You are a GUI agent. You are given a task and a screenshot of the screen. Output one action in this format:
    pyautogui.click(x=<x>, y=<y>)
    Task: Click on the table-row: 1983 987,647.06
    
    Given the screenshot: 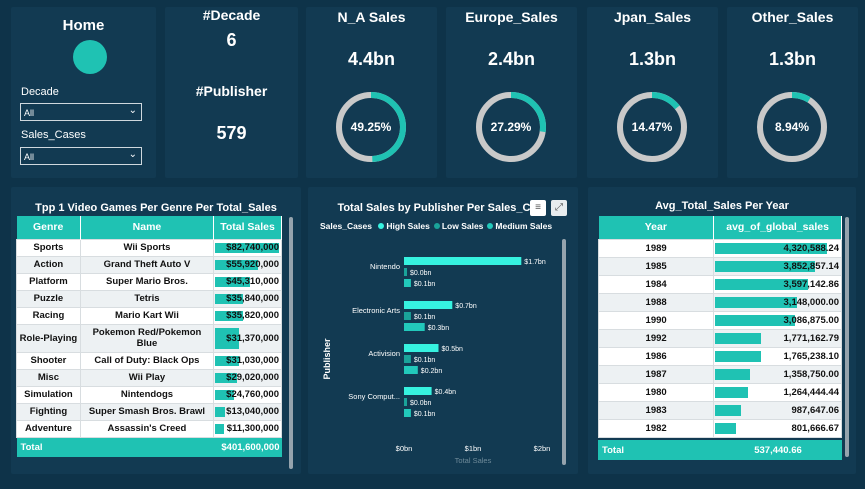 What is the action you would take?
    pyautogui.click(x=720, y=410)
    